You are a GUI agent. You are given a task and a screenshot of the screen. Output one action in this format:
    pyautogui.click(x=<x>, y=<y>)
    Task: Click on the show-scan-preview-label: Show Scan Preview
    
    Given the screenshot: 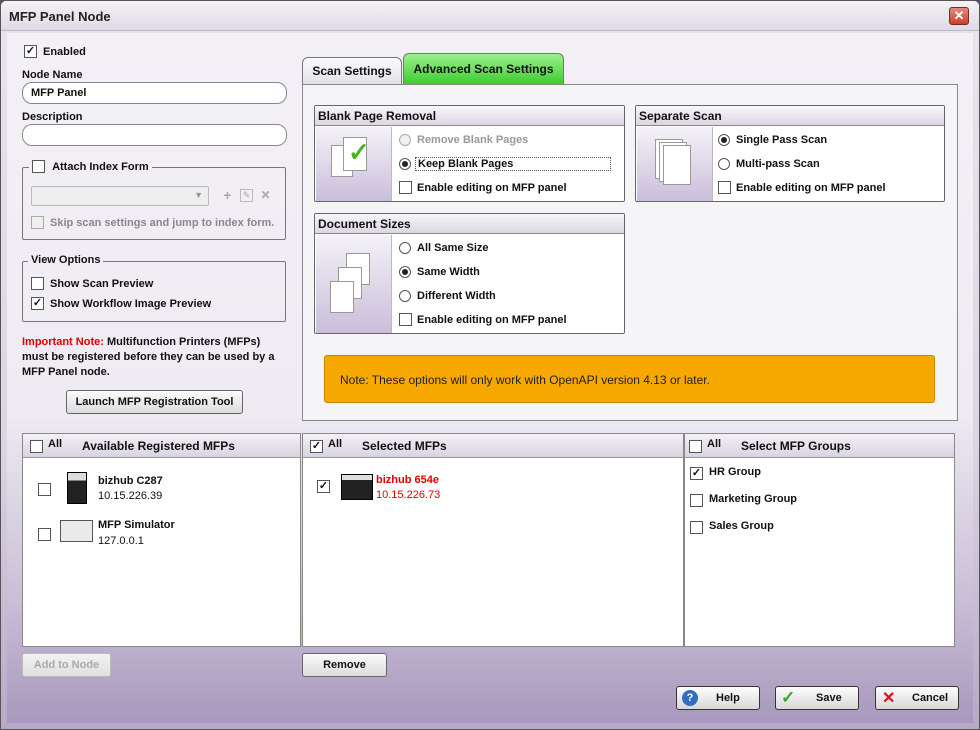 What is the action you would take?
    pyautogui.click(x=102, y=284)
    